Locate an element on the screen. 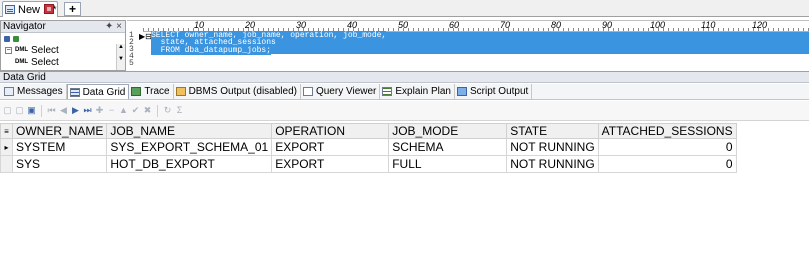 The height and width of the screenshot is (273, 809). navigator-toolbar is located at coordinates (63, 38).